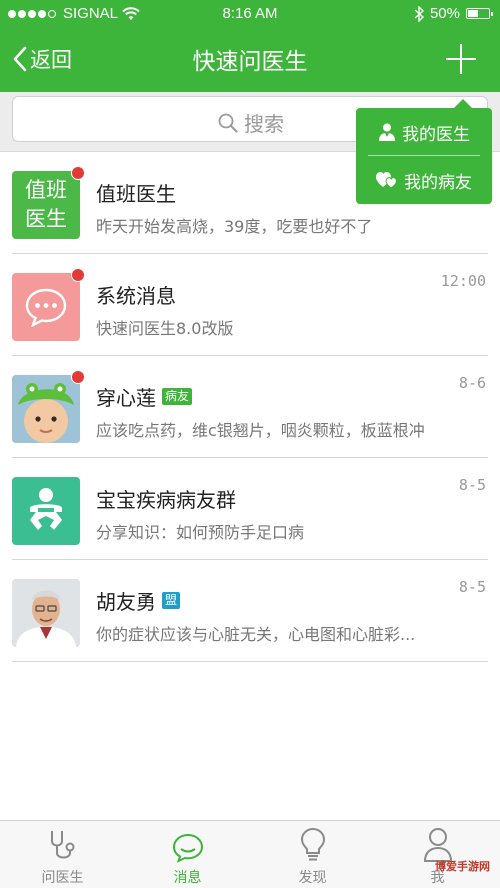 This screenshot has width=500, height=888. I want to click on tab-label: 消息, so click(187, 878).